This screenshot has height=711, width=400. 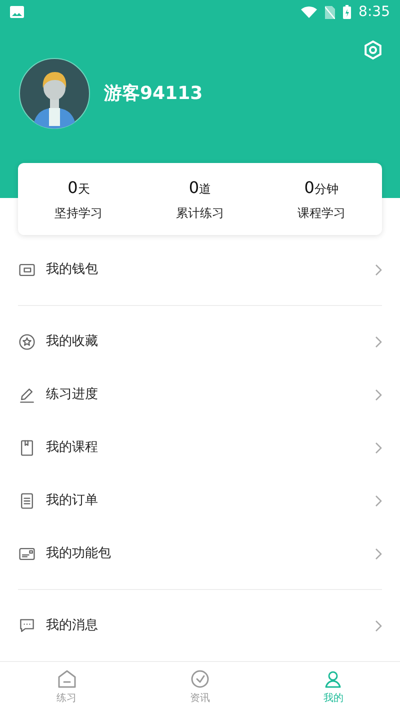 What do you see at coordinates (346, 12) in the screenshot?
I see `battery-icon` at bounding box center [346, 12].